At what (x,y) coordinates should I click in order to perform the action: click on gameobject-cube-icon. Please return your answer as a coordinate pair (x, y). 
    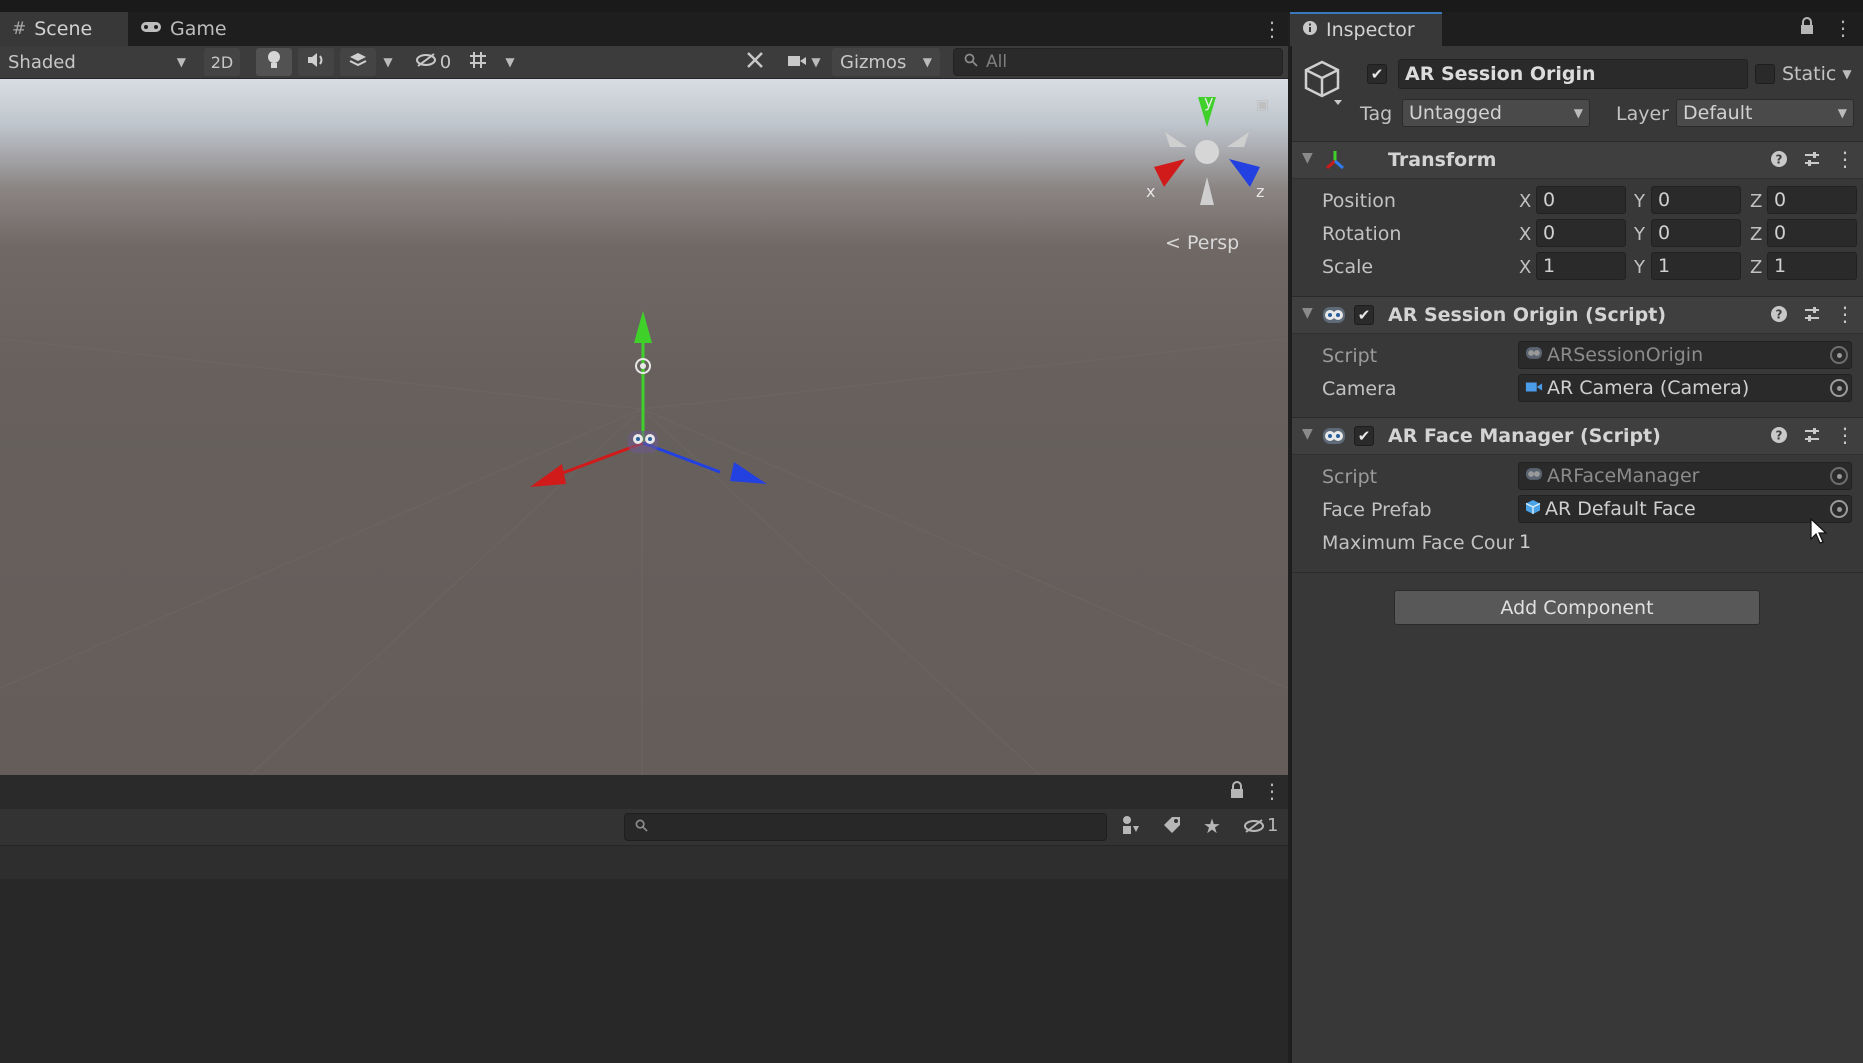
    Looking at the image, I should click on (1322, 84).